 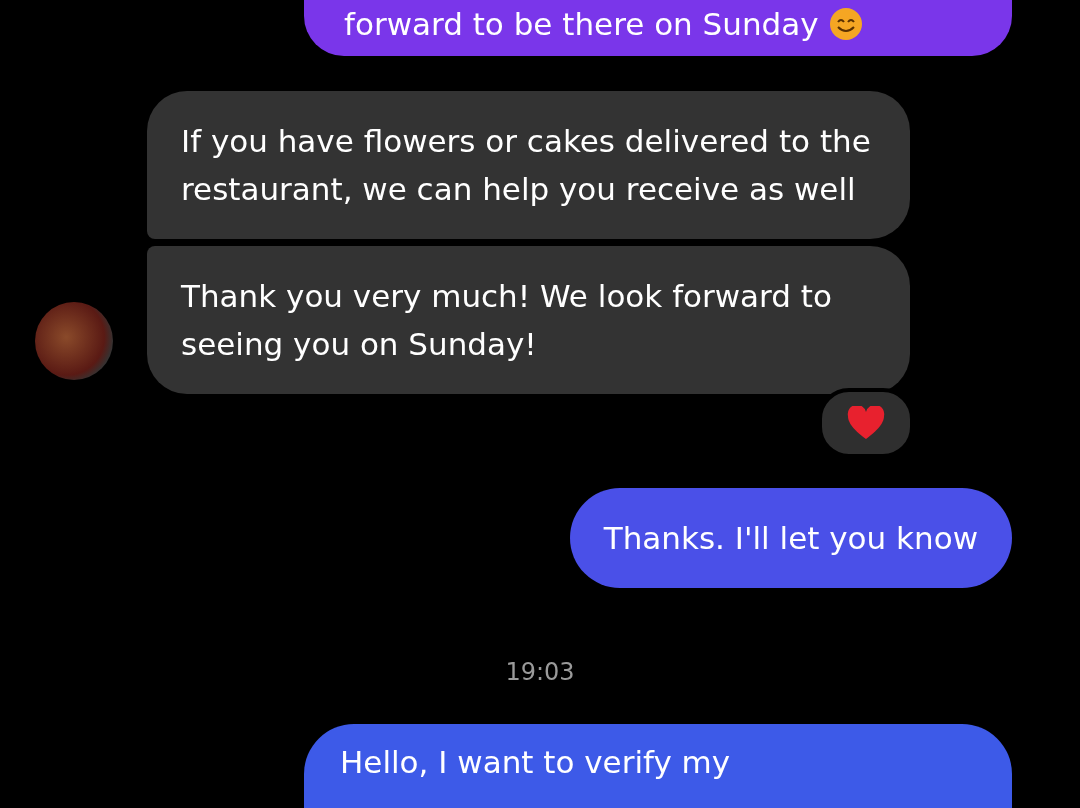 I want to click on received-message-bubble: If you have flowers or cakes delivered to the restaurant, we can help you receive as well, so click(x=528, y=165).